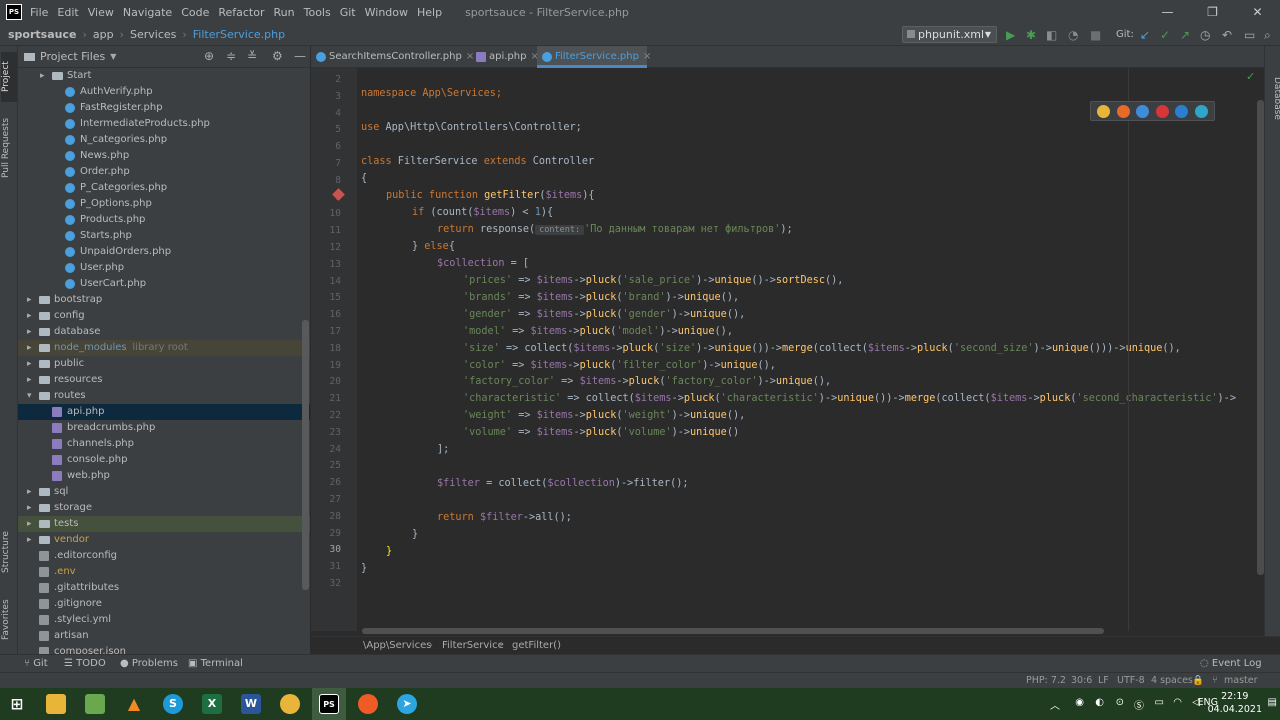 The width and height of the screenshot is (1280, 720). What do you see at coordinates (67, 12) in the screenshot?
I see `menu-edit: Edit` at bounding box center [67, 12].